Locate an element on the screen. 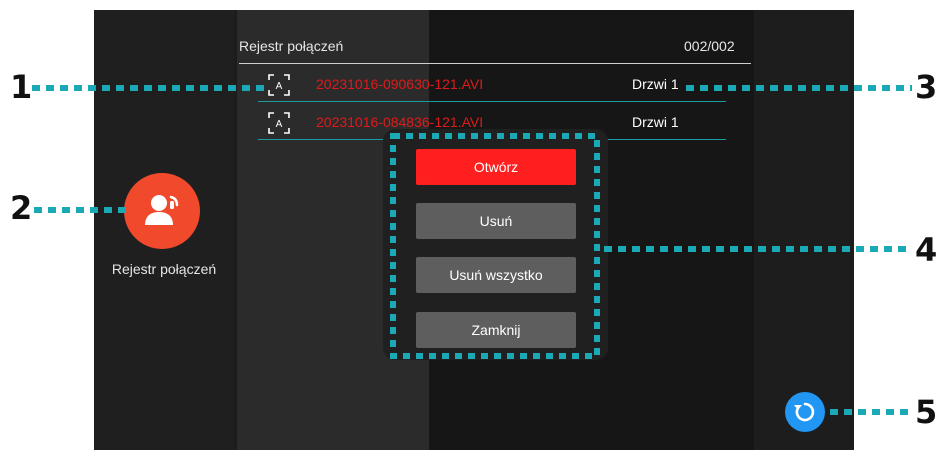  callout-5: 5 is located at coordinates (926, 412).